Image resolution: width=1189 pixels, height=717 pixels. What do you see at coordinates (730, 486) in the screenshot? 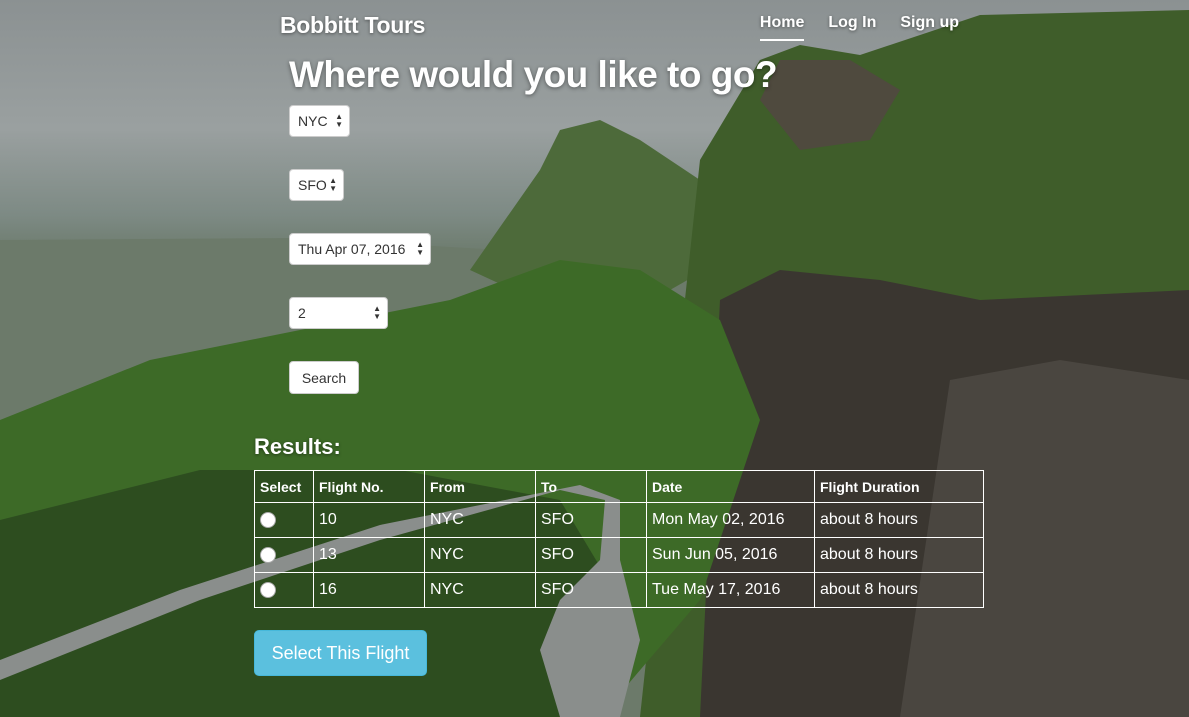
I see `header-date: Date` at bounding box center [730, 486].